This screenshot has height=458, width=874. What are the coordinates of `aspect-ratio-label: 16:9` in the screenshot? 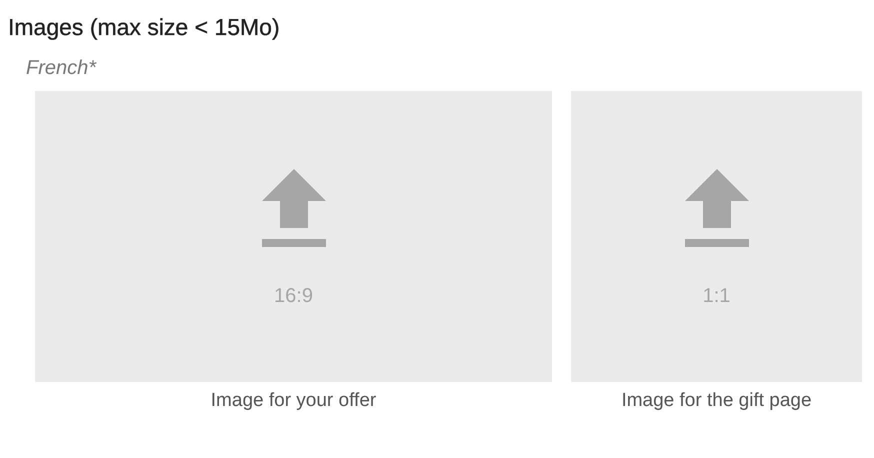 It's located at (293, 296).